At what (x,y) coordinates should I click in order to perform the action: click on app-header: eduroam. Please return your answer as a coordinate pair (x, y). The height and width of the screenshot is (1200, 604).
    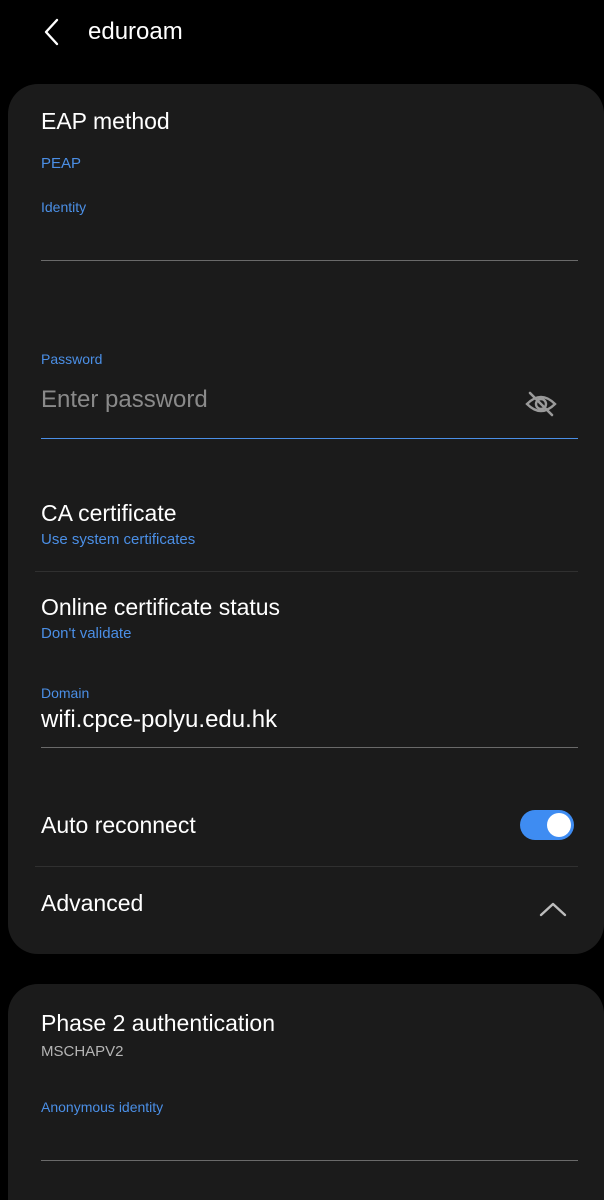
    Looking at the image, I should click on (302, 35).